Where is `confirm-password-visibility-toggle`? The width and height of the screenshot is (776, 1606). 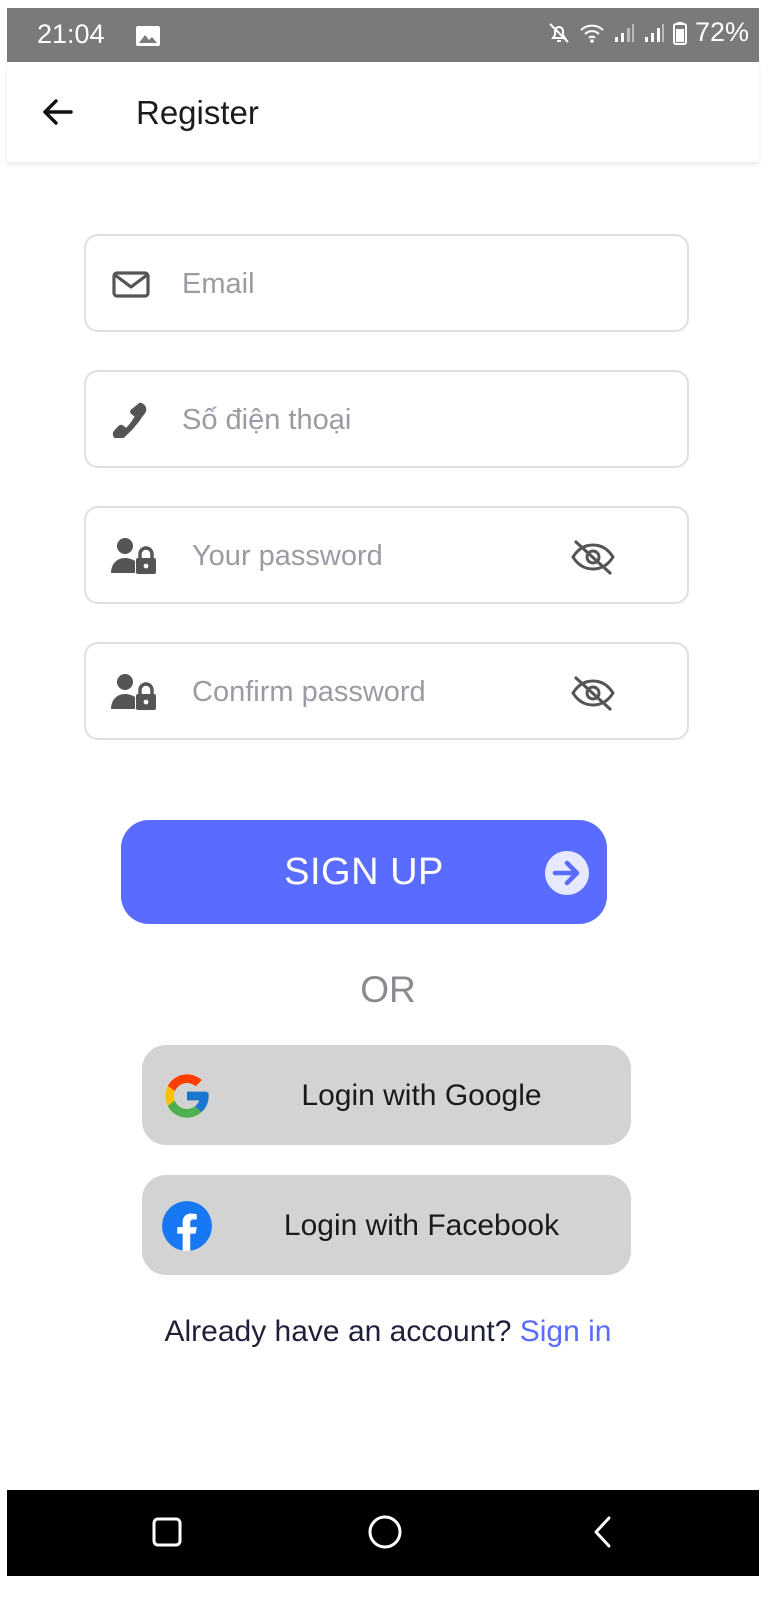 confirm-password-visibility-toggle is located at coordinates (593, 693).